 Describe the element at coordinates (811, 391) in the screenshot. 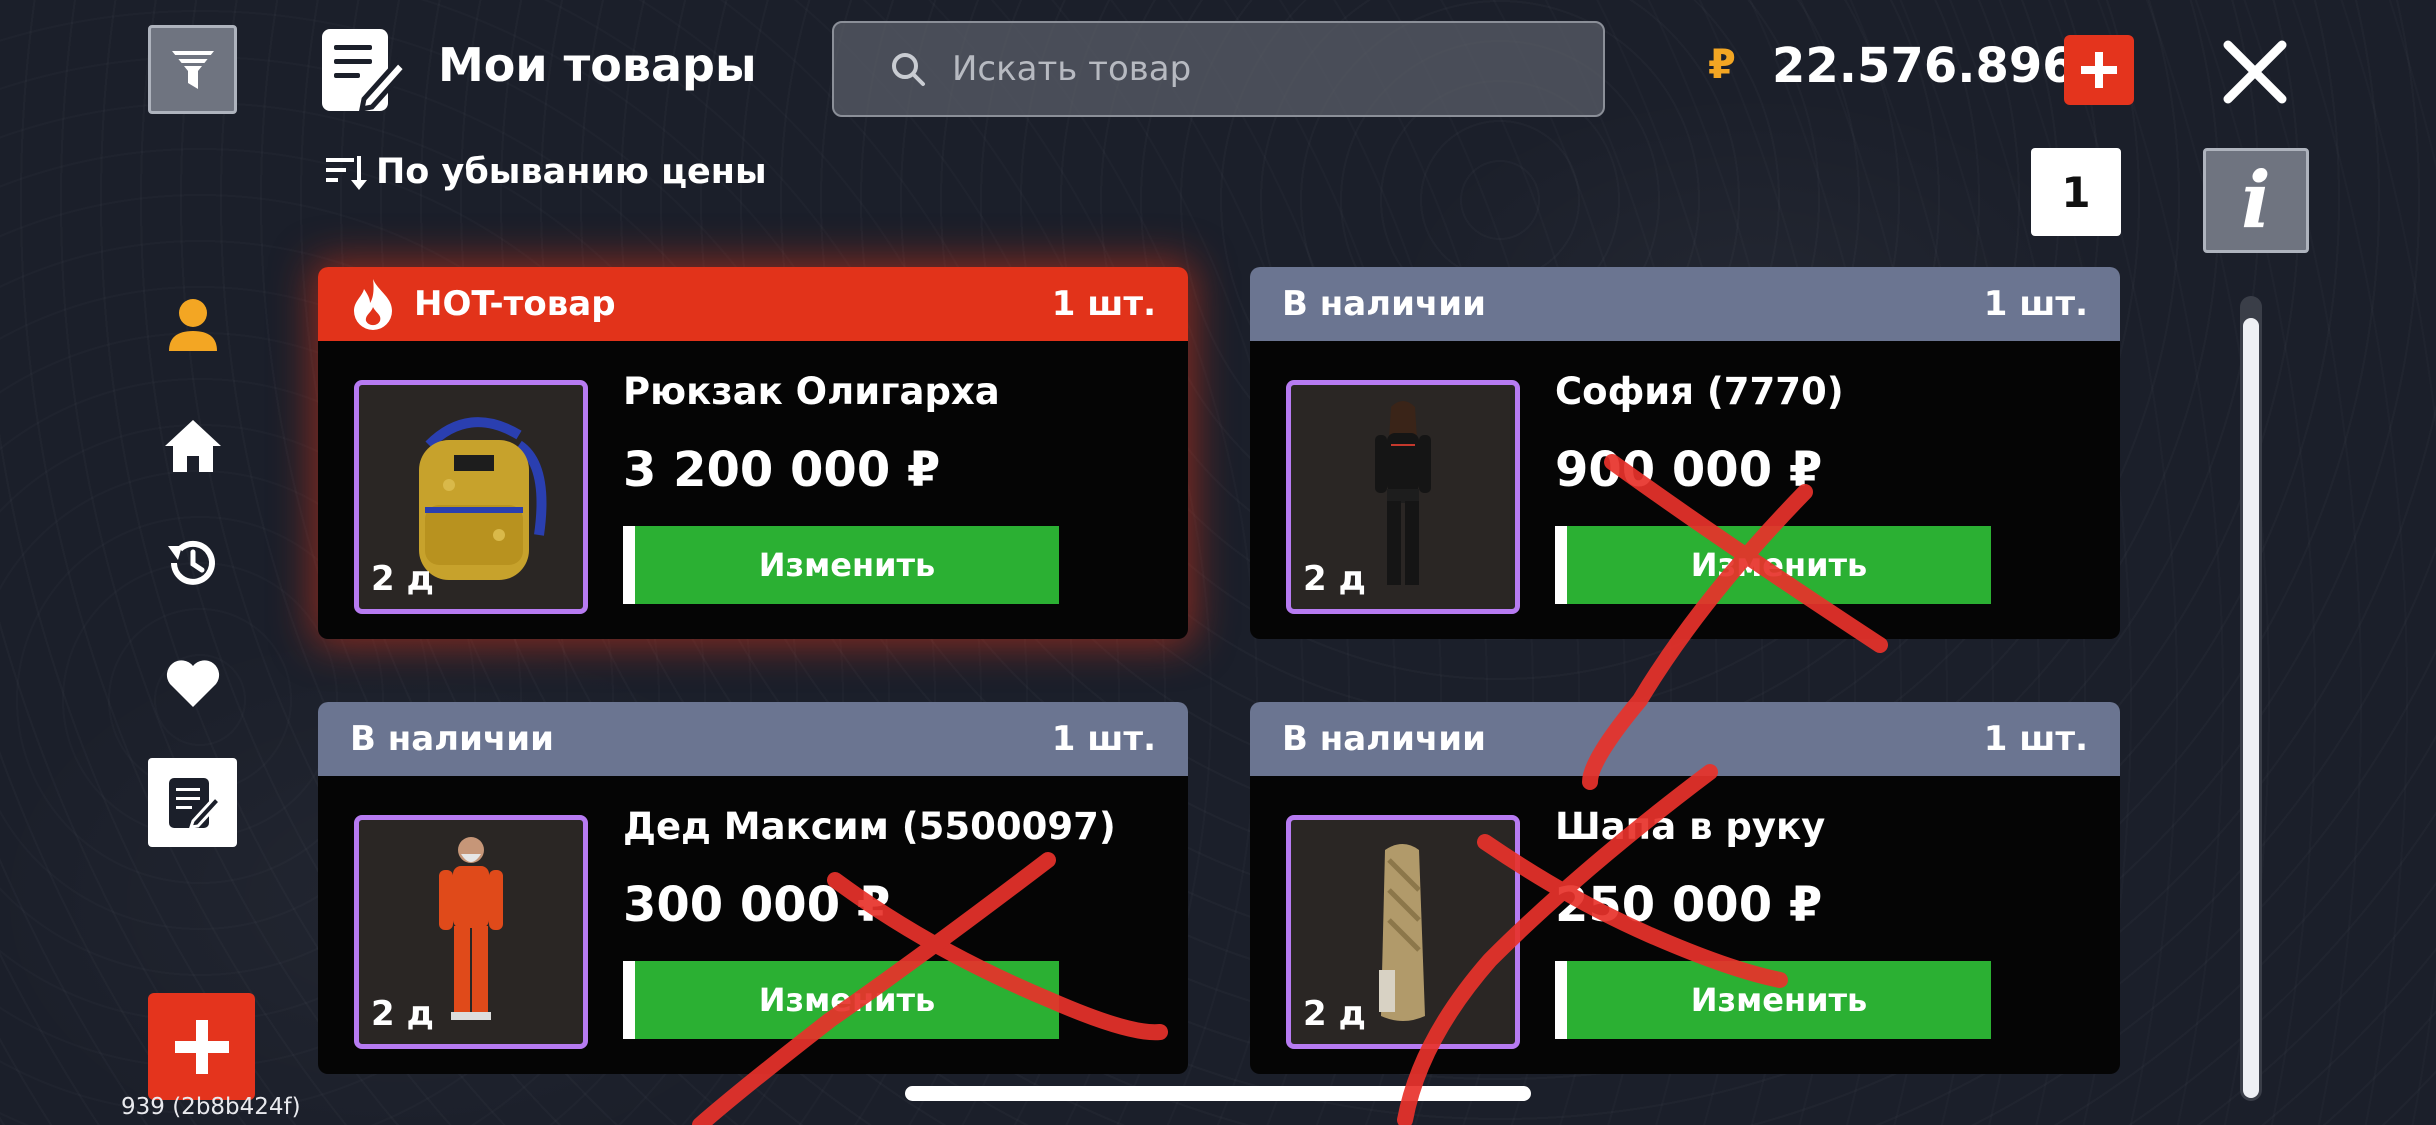

I see `item-name: Рюкзак Олигарха` at that location.